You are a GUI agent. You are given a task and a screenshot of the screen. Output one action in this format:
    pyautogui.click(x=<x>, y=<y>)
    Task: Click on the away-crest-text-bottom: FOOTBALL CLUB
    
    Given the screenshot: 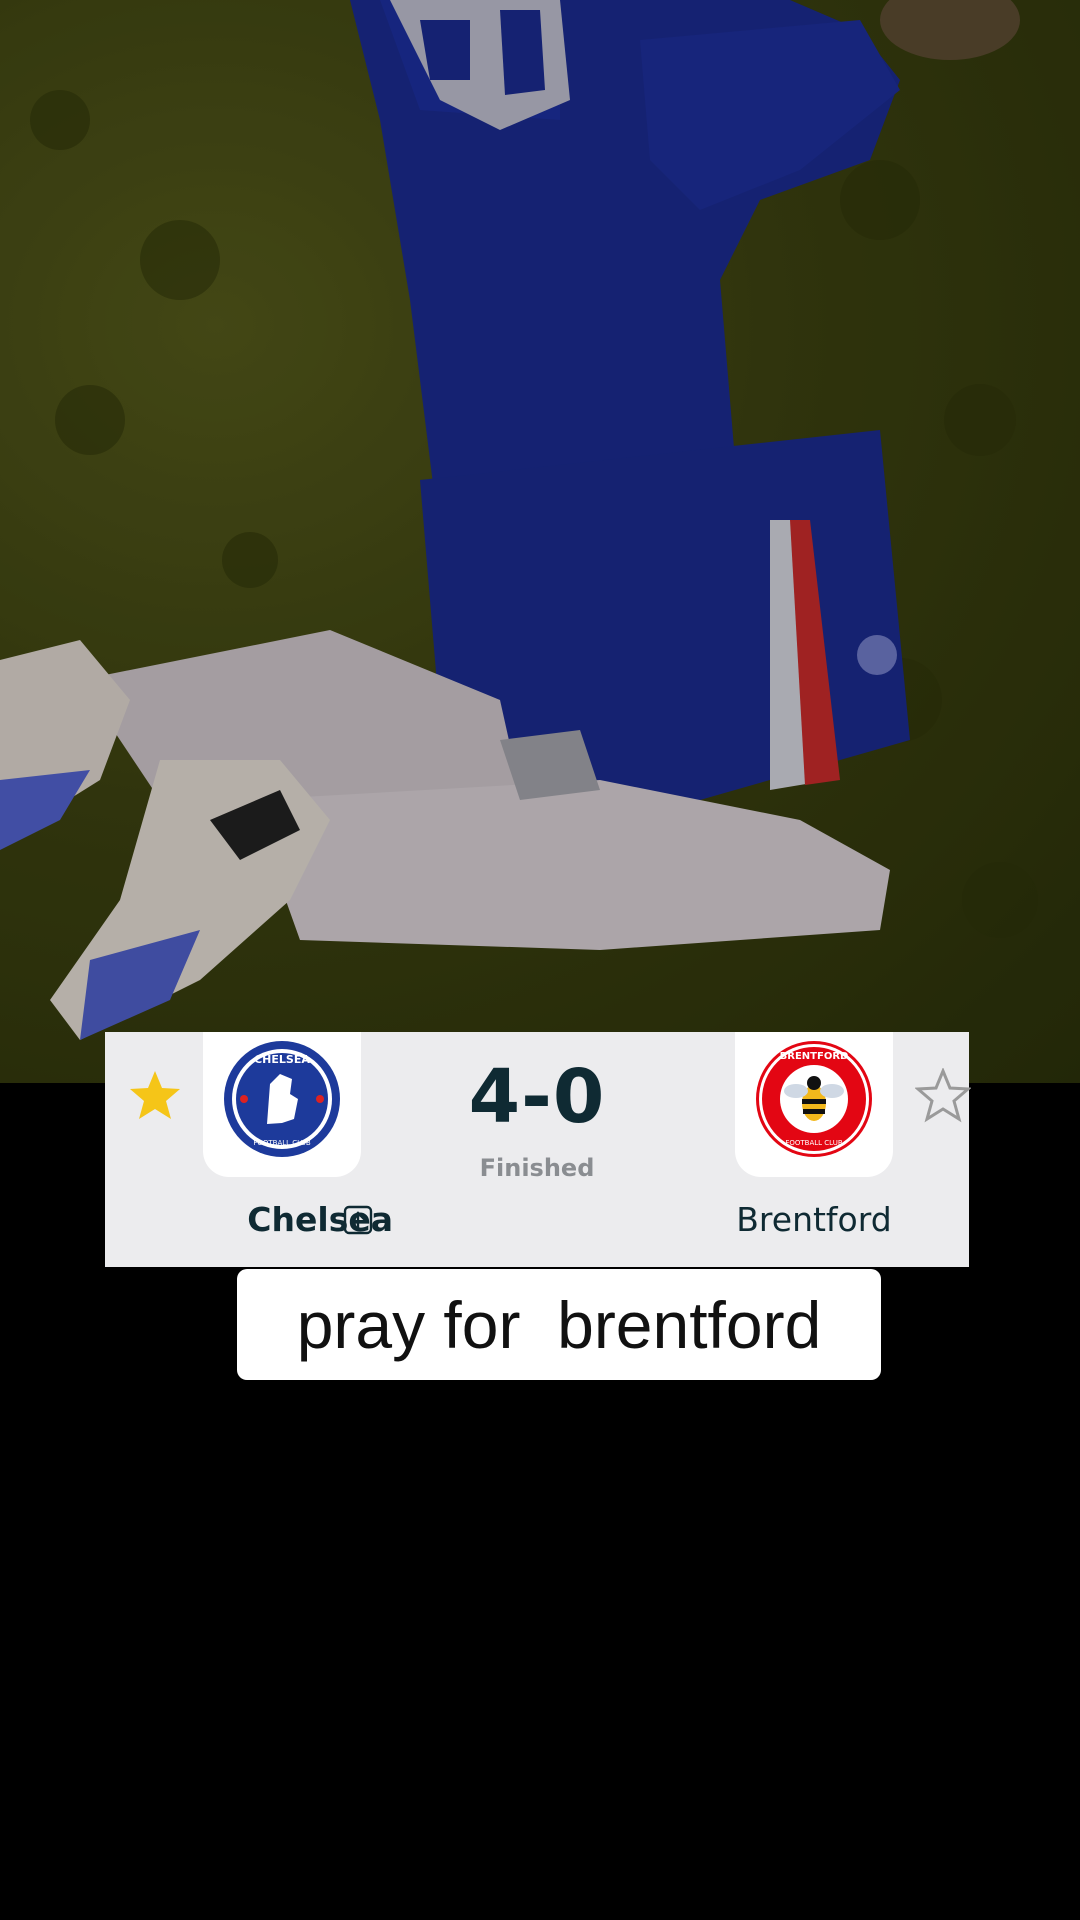 What is the action you would take?
    pyautogui.click(x=814, y=1143)
    